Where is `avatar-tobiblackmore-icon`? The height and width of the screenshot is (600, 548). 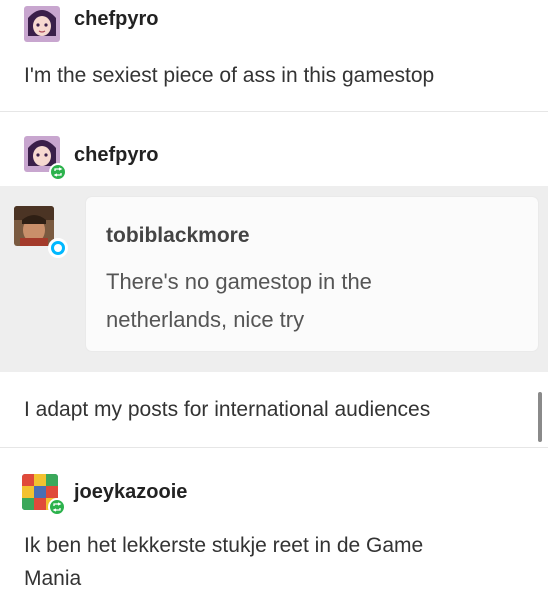 avatar-tobiblackmore-icon is located at coordinates (34, 226).